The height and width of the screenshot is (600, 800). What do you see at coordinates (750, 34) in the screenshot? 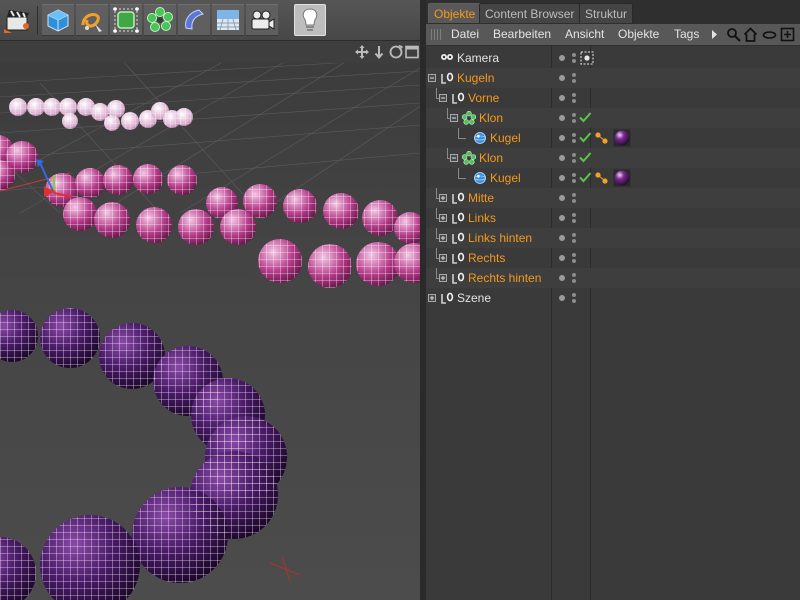
I see `home-icon` at bounding box center [750, 34].